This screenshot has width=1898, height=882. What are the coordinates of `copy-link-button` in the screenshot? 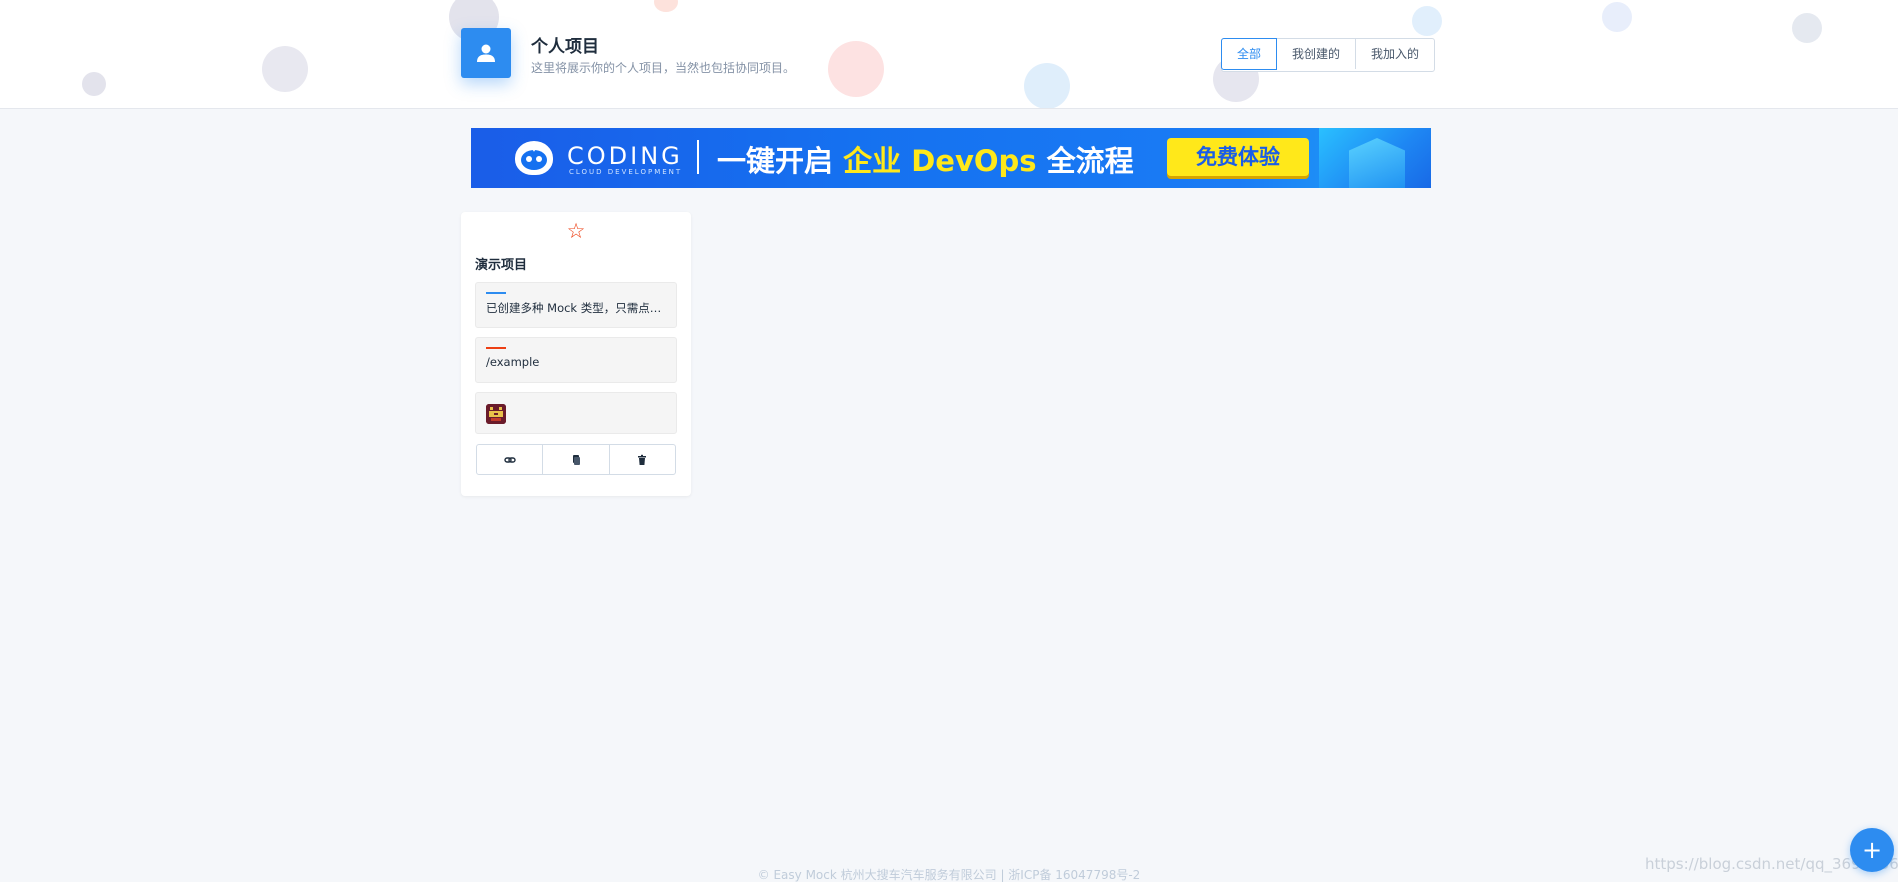 It's located at (509, 459).